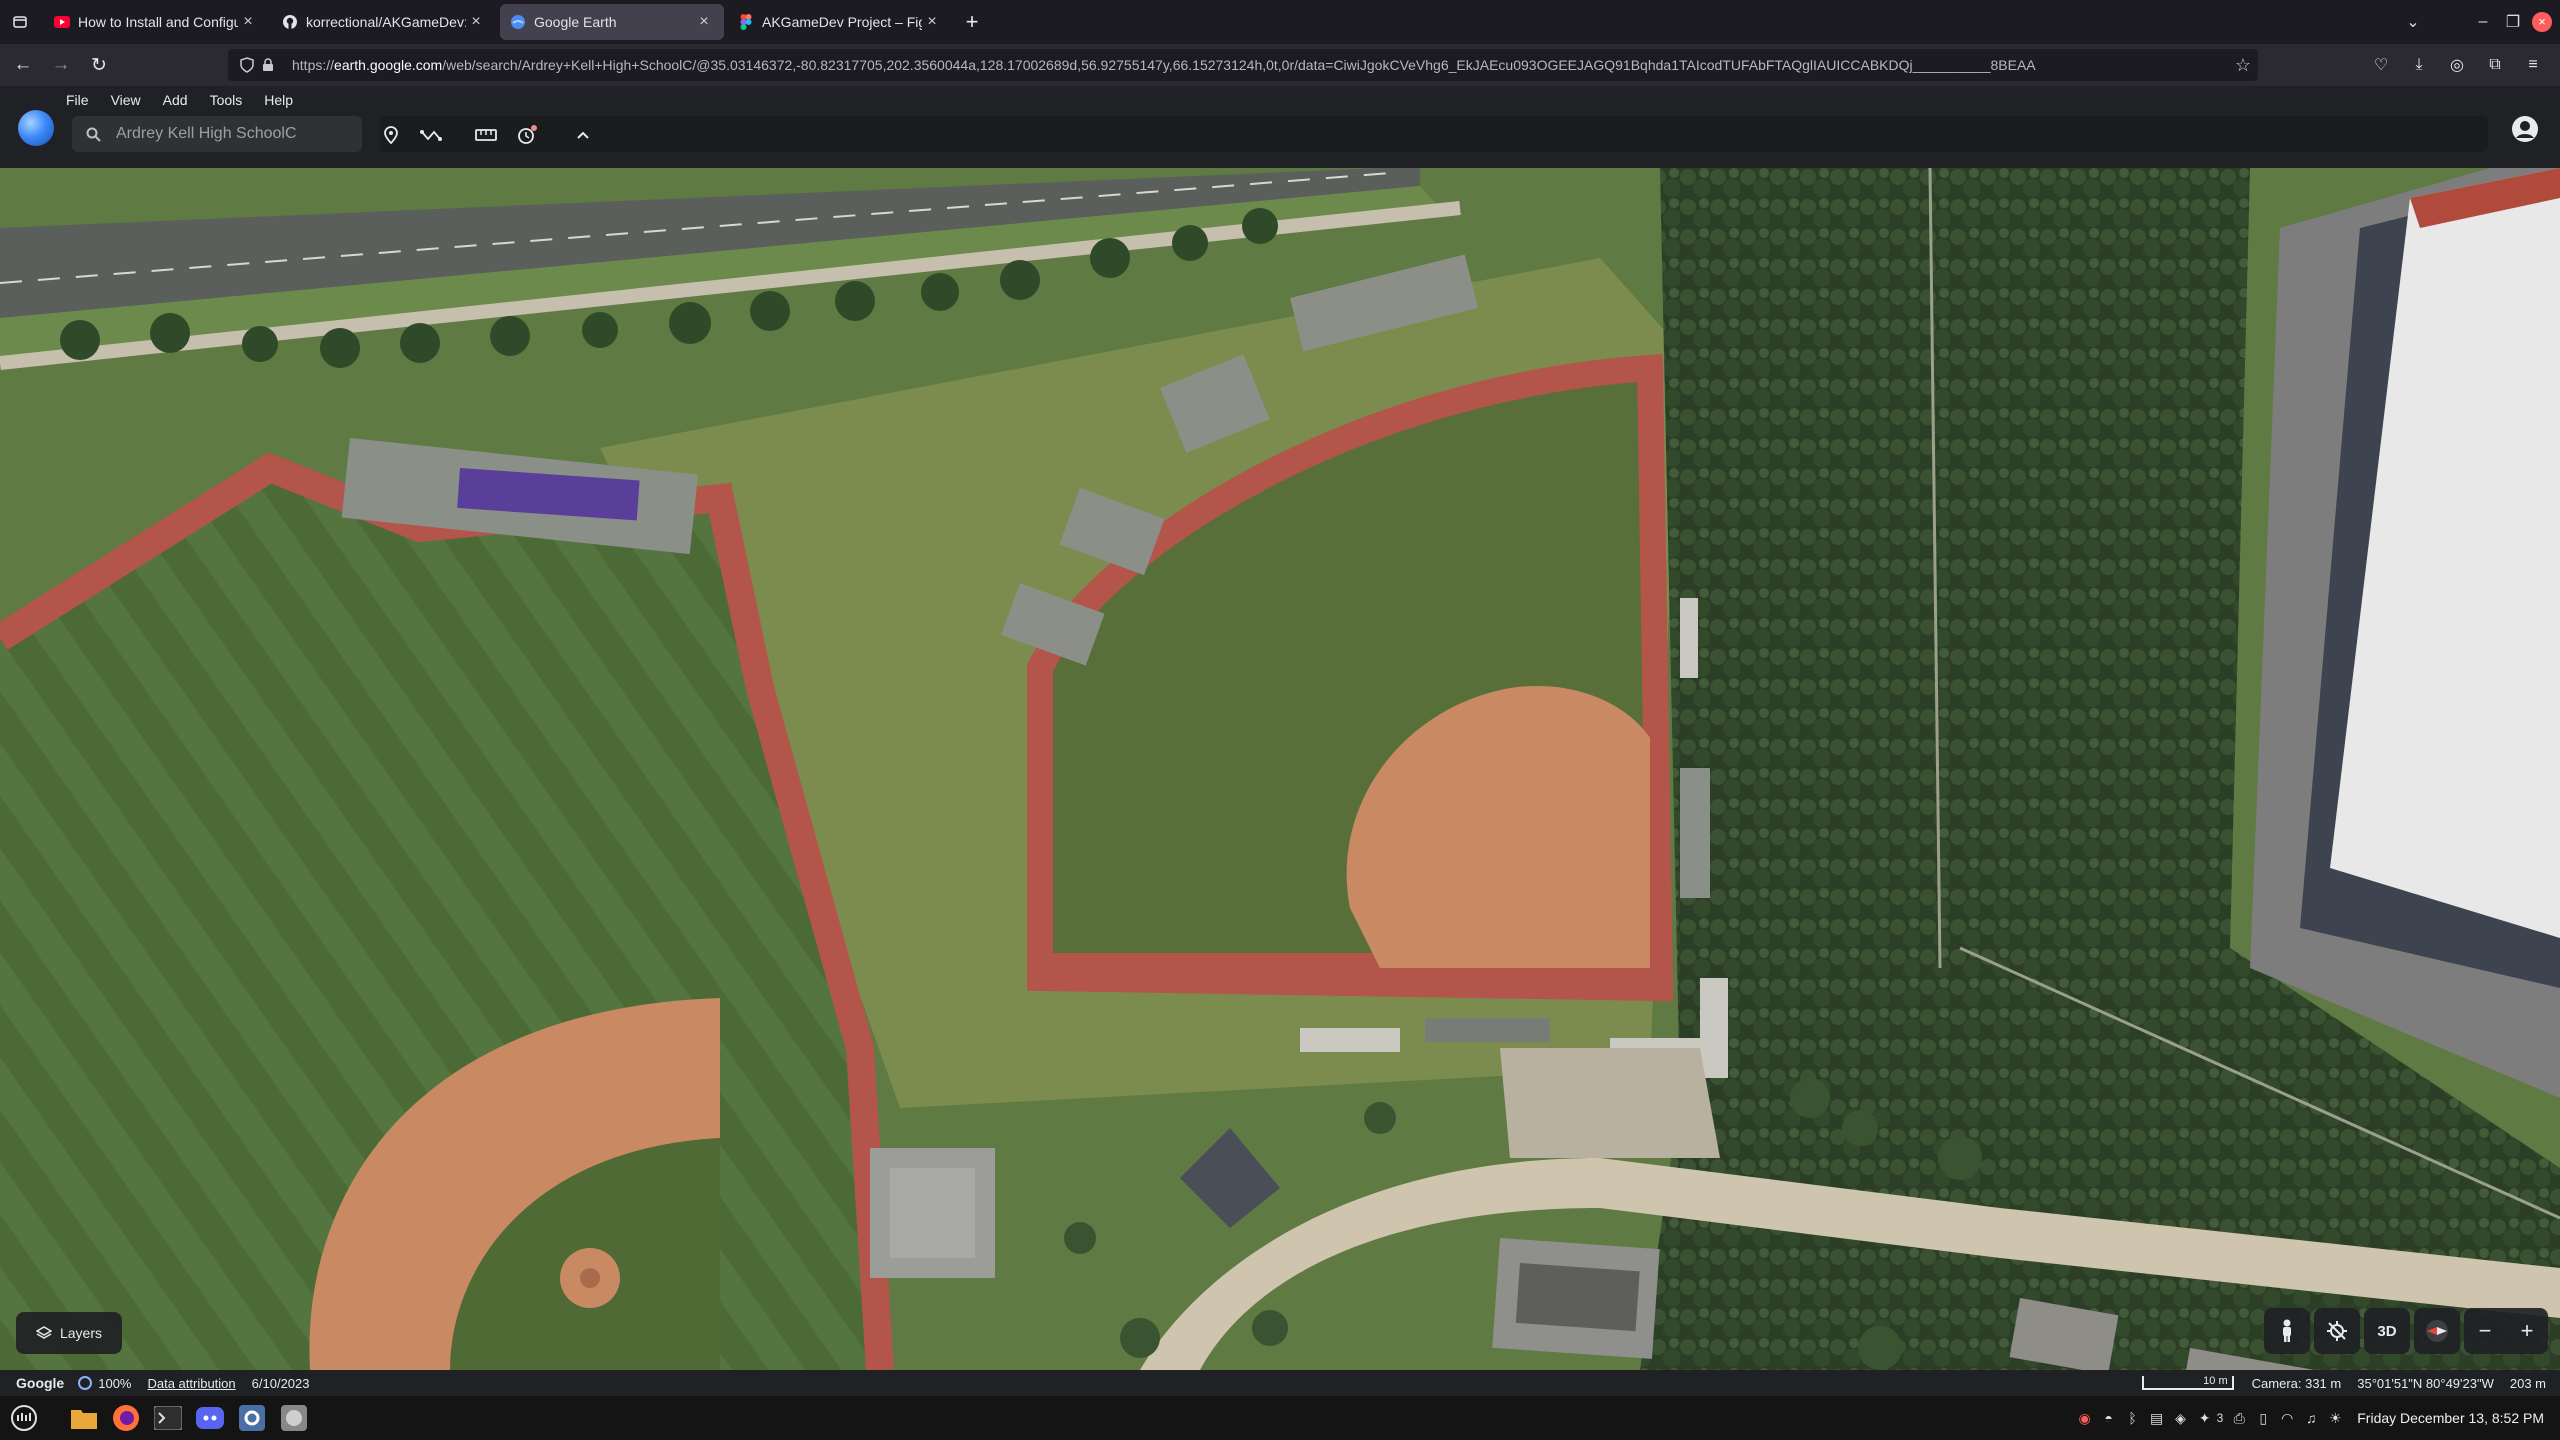 Image resolution: width=2560 pixels, height=1440 pixels. I want to click on firefox-app-icon, so click(126, 1418).